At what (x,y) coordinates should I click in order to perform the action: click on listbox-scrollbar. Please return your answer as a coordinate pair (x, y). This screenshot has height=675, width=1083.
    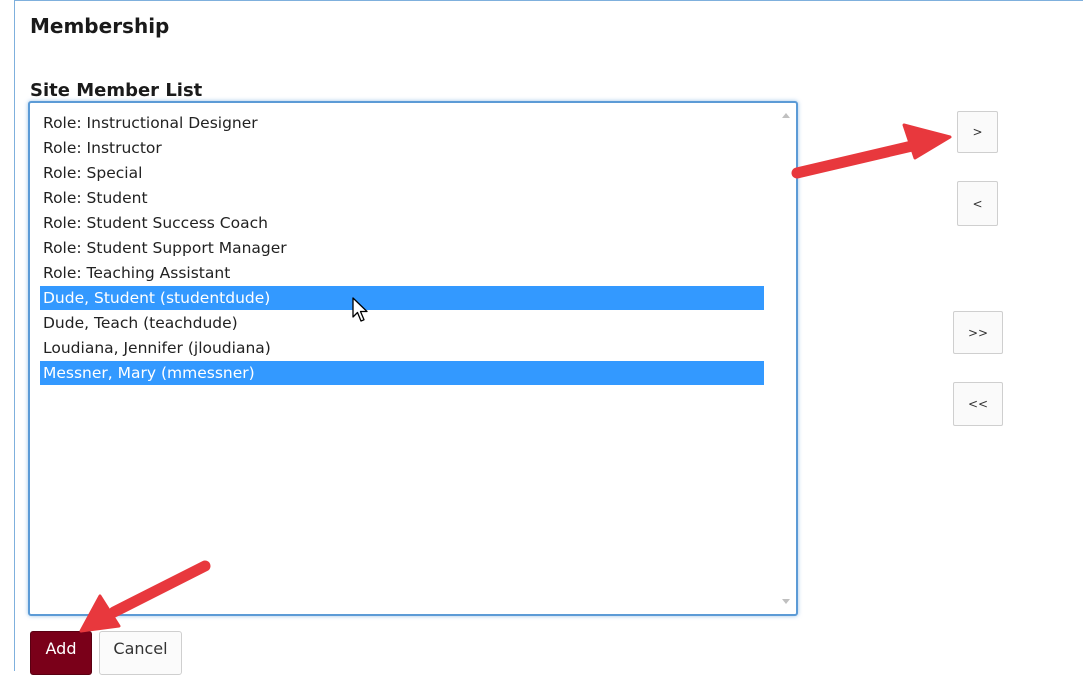
    Looking at the image, I should click on (786, 358).